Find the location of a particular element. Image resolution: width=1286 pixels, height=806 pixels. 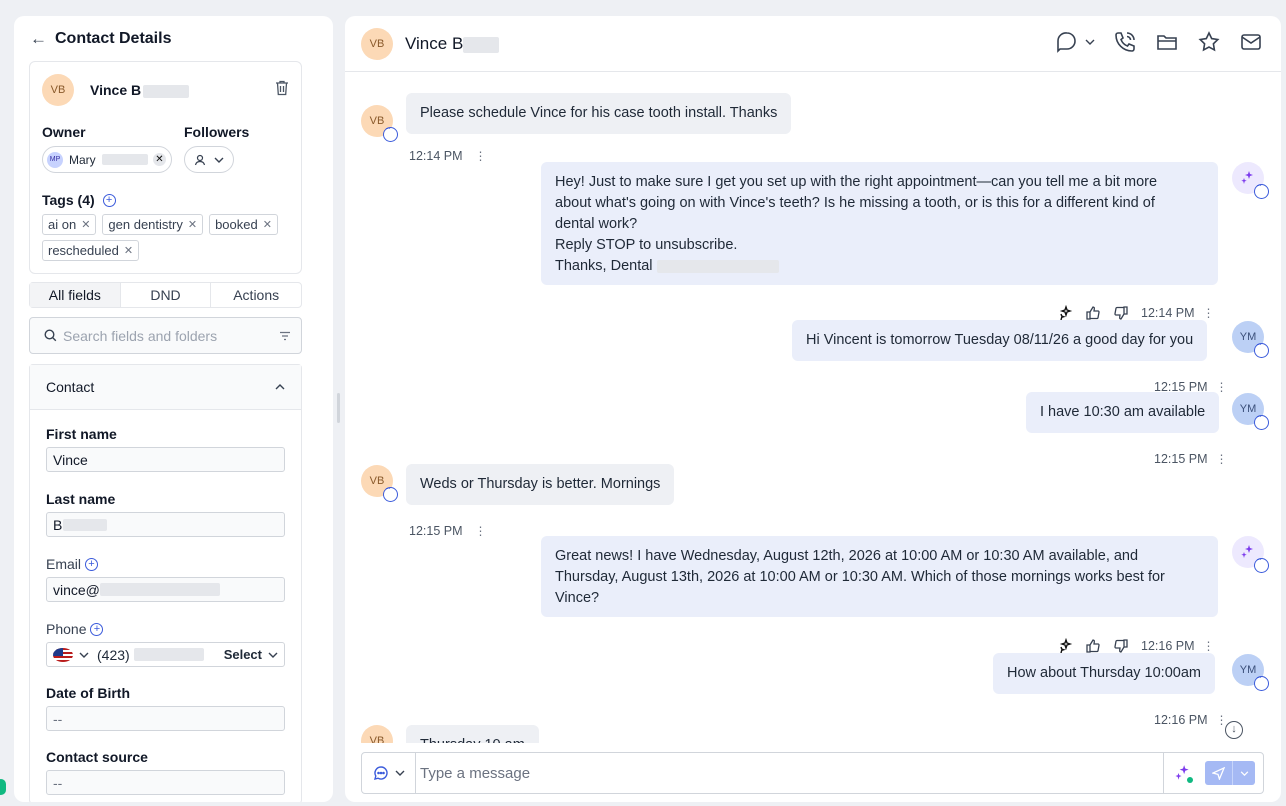

email-input: vince@ is located at coordinates (165, 589).